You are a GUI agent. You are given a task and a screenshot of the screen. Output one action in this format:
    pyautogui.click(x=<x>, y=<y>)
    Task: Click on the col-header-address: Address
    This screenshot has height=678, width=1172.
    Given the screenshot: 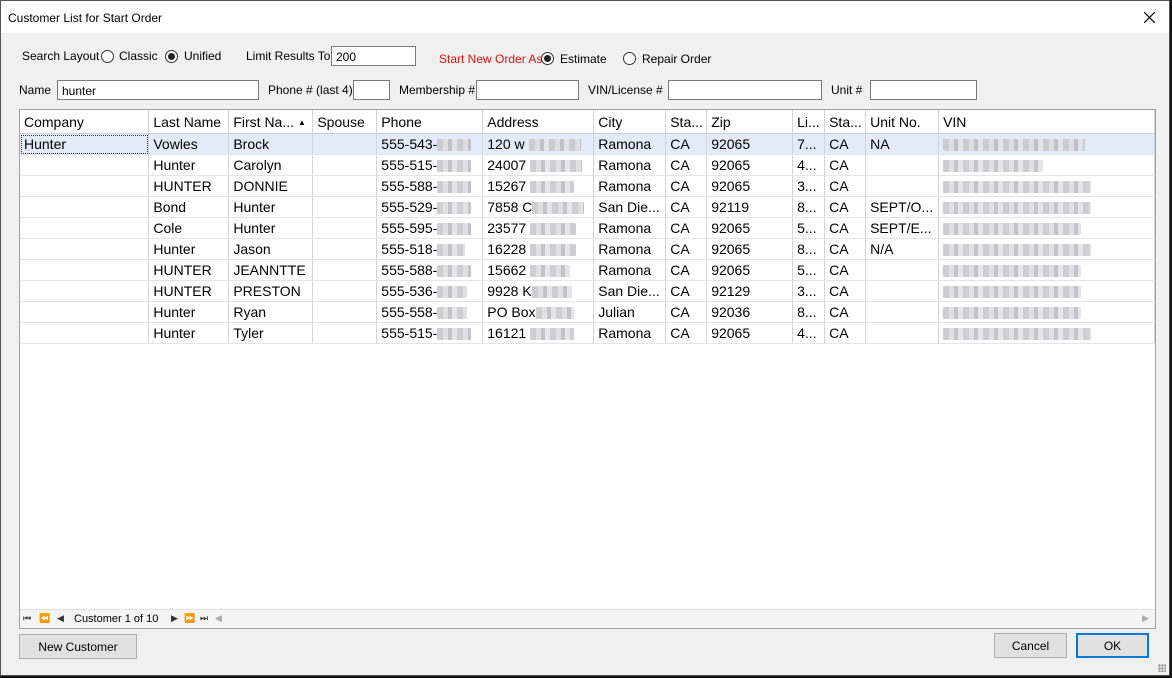 What is the action you would take?
    pyautogui.click(x=538, y=122)
    